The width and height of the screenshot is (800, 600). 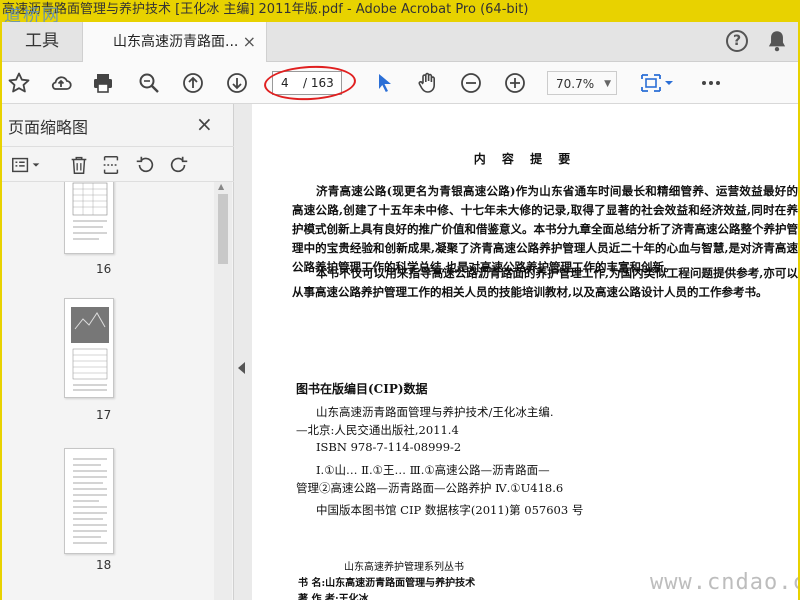 What do you see at coordinates (404, 567) in the screenshot?
I see `series-title: 山东高速养护管理系列丛书` at bounding box center [404, 567].